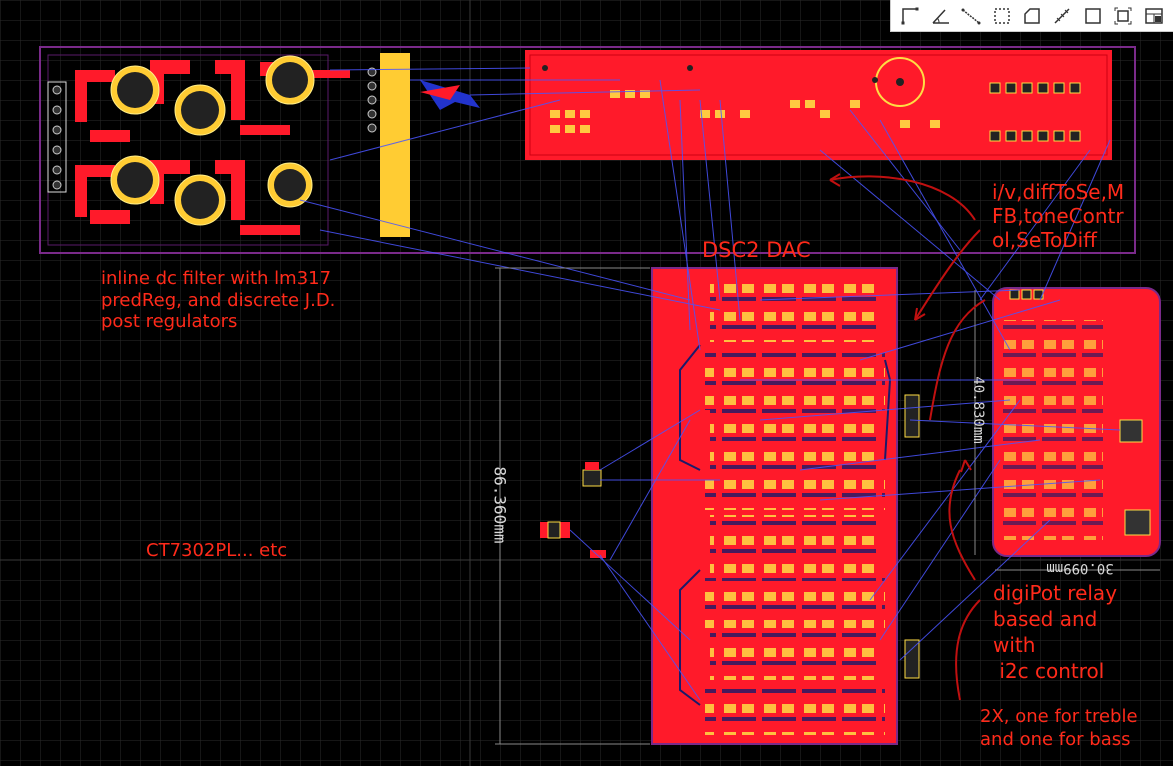 Image resolution: width=1173 pixels, height=766 pixels. Describe the element at coordinates (1154, 16) in the screenshot. I see `panel-layout-icon` at that location.